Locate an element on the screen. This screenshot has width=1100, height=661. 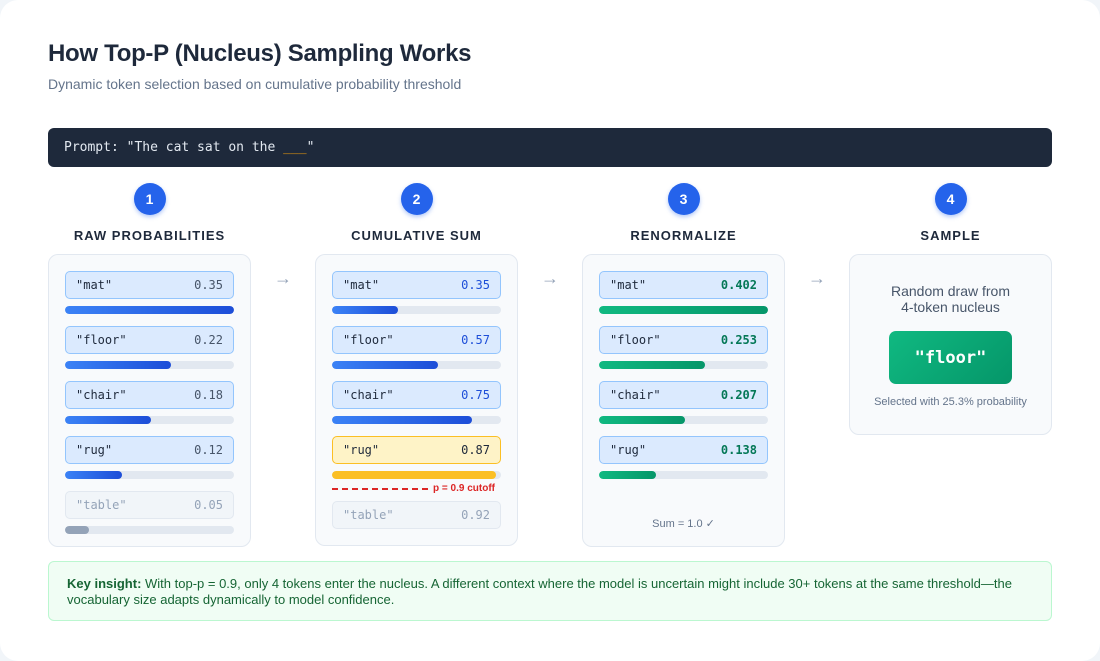
token-value: 0.87 is located at coordinates (475, 450).